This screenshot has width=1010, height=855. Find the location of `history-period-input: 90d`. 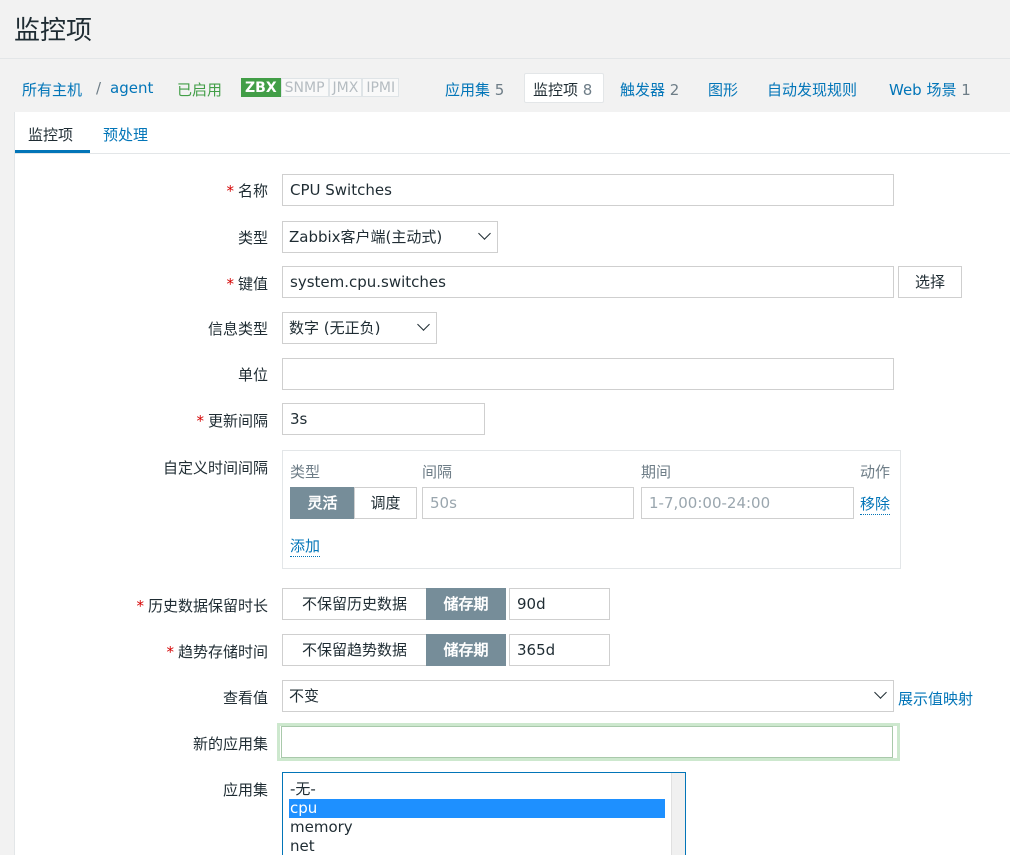

history-period-input: 90d is located at coordinates (559, 604).